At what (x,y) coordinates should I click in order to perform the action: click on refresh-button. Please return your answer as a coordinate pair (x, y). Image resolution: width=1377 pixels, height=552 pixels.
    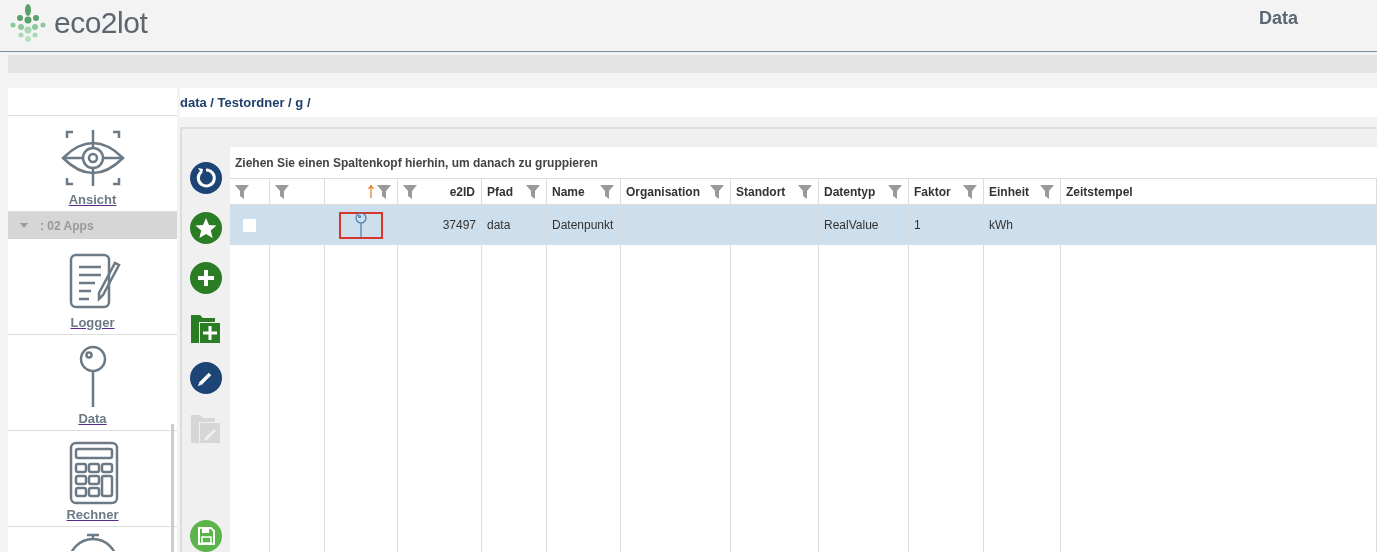
    Looking at the image, I should click on (206, 178).